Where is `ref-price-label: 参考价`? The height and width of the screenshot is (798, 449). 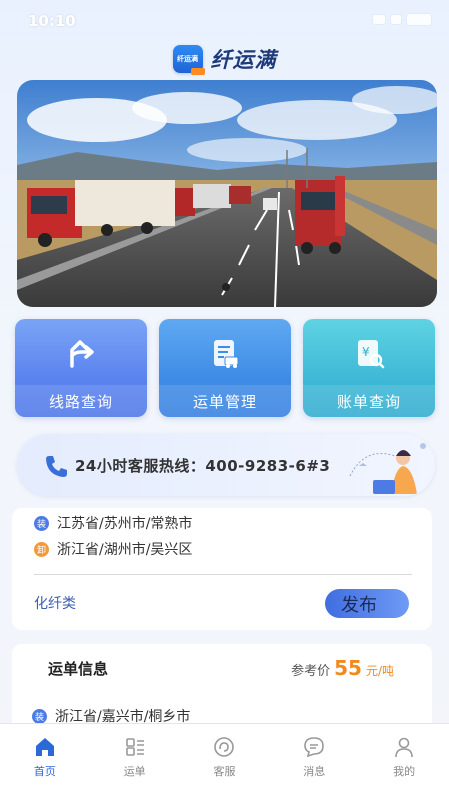 ref-price-label: 参考价 is located at coordinates (311, 671).